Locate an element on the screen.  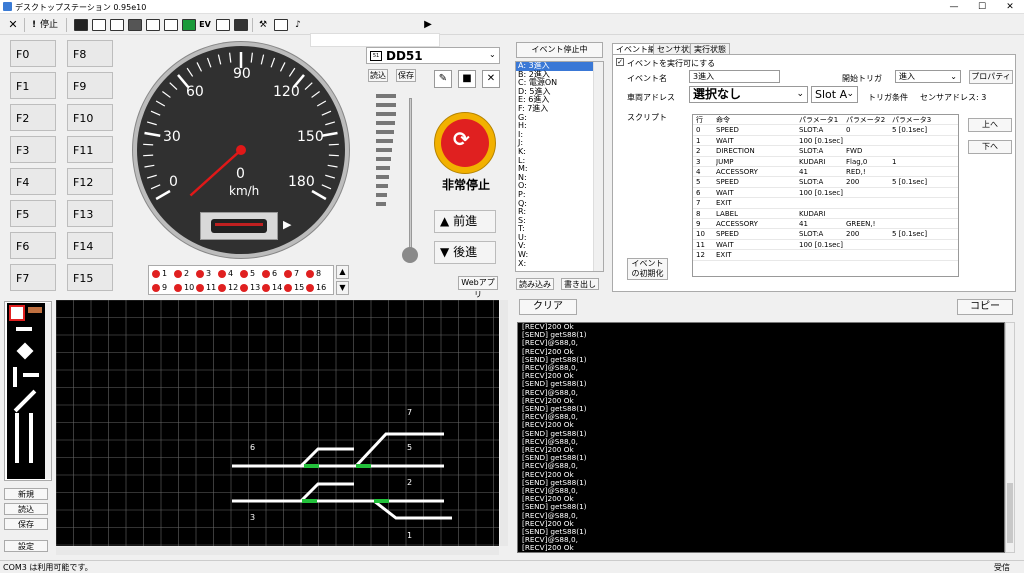
init-event-button: イベントの初期化 is located at coordinates (647, 269).